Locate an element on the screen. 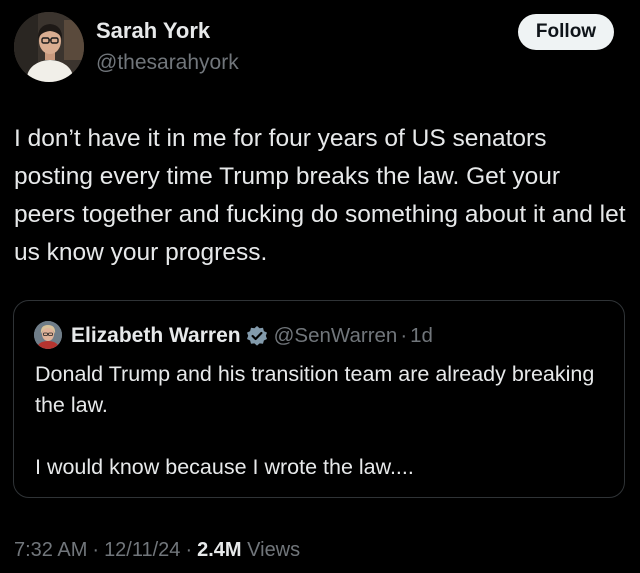  quoted-author-name: Elizabeth Warren is located at coordinates (156, 335).